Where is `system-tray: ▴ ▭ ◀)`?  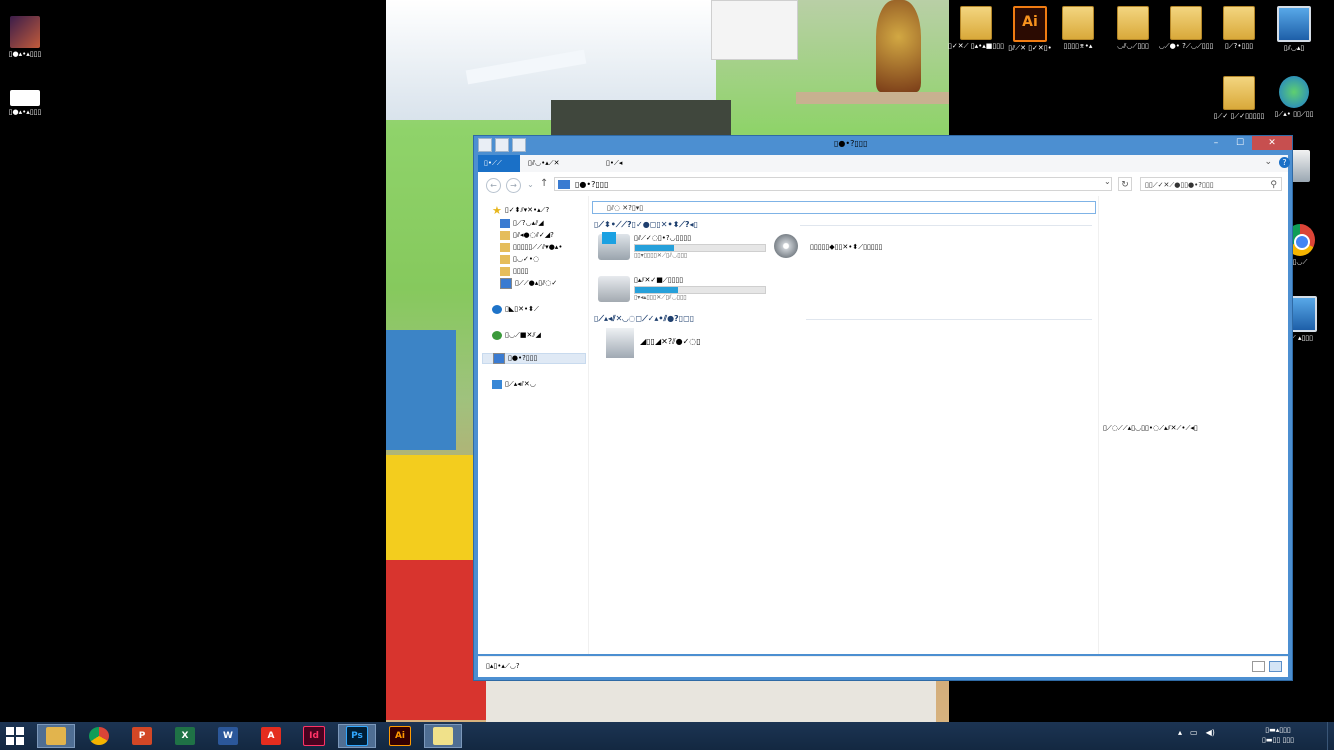 system-tray: ▴ ▭ ◀) is located at coordinates (1196, 732).